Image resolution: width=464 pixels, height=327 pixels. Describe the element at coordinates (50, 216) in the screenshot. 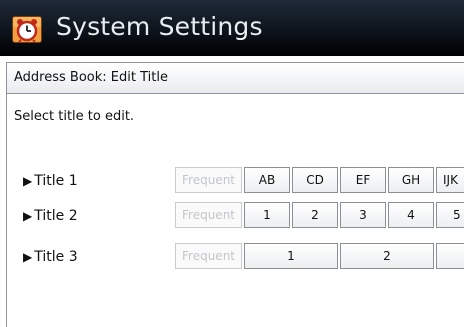

I see `row-label-title-2: ▶ Title 2` at that location.